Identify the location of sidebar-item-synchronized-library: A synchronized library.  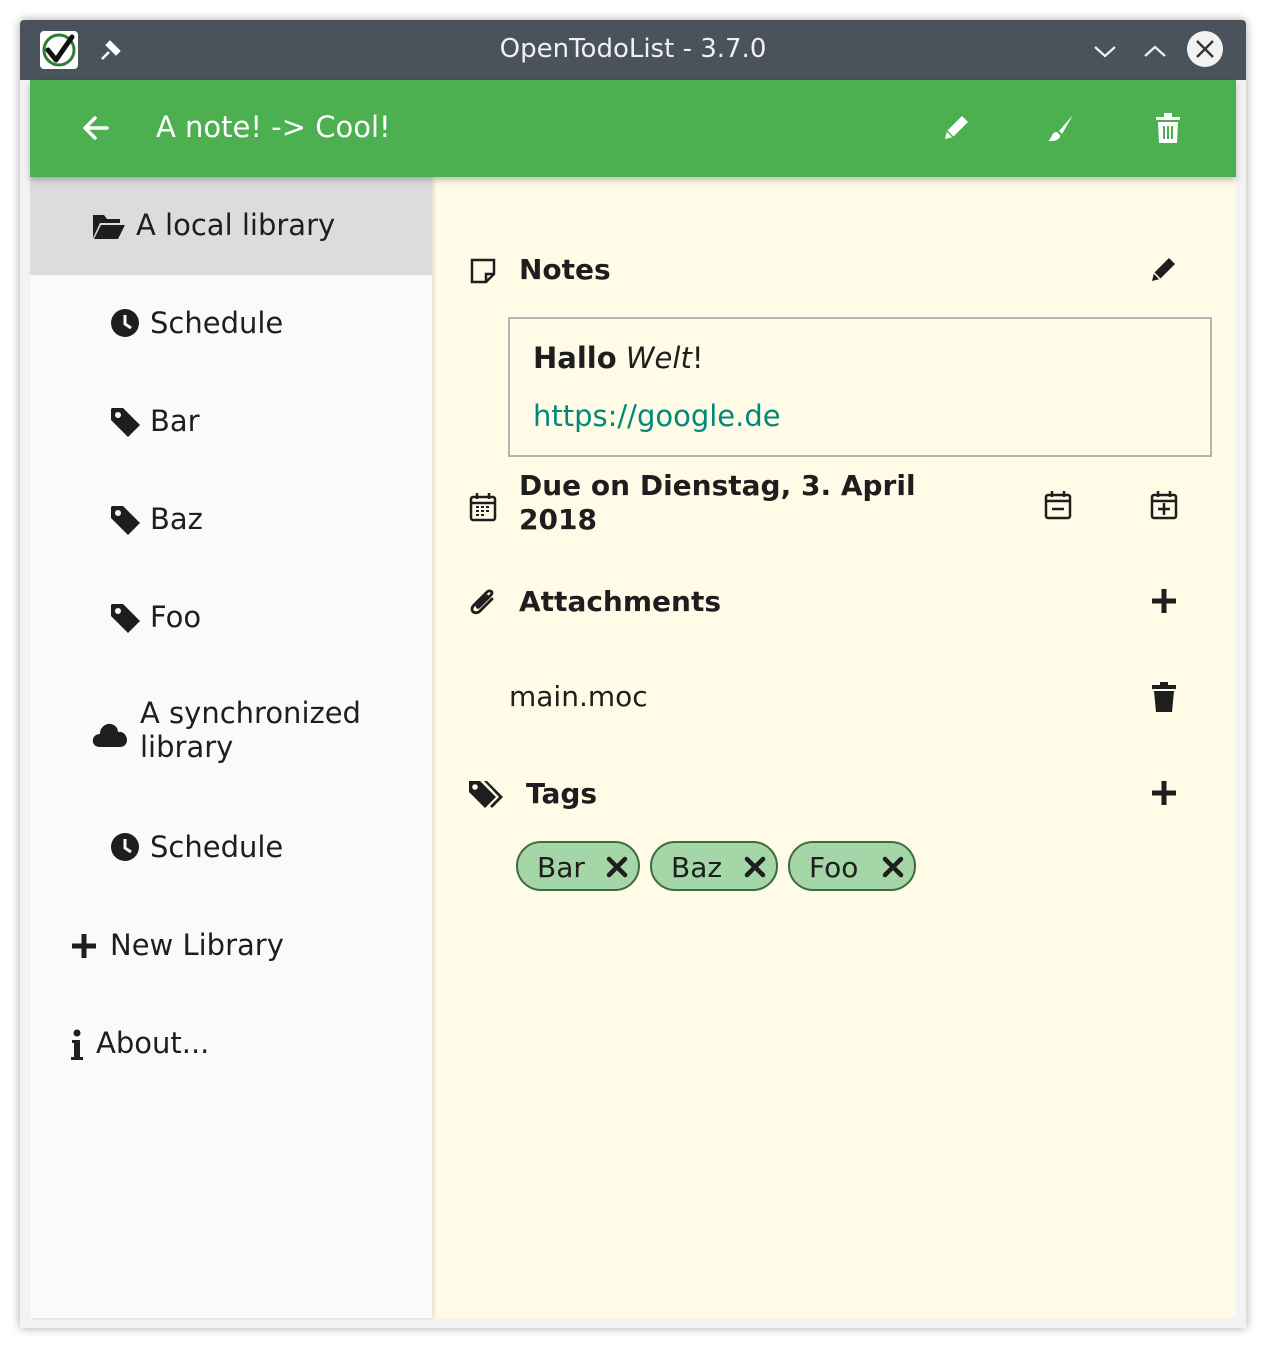
(231, 728).